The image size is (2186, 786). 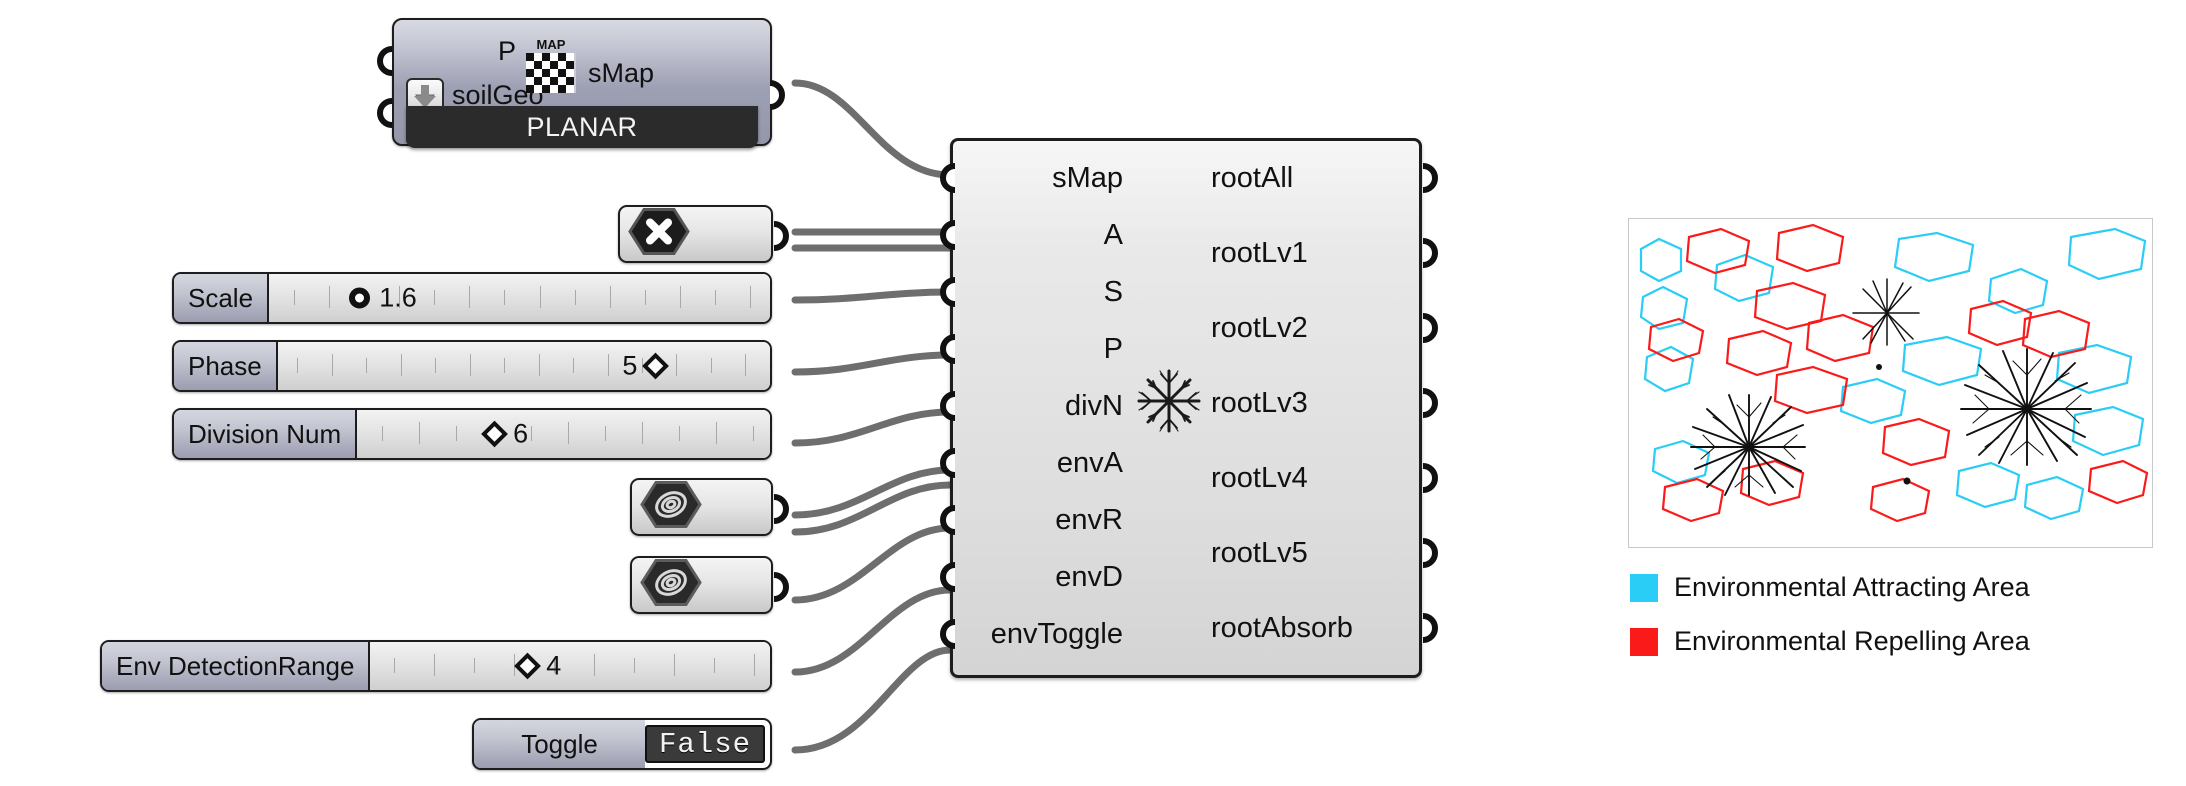 What do you see at coordinates (1113, 292) in the screenshot?
I see `input-label-s: S` at bounding box center [1113, 292].